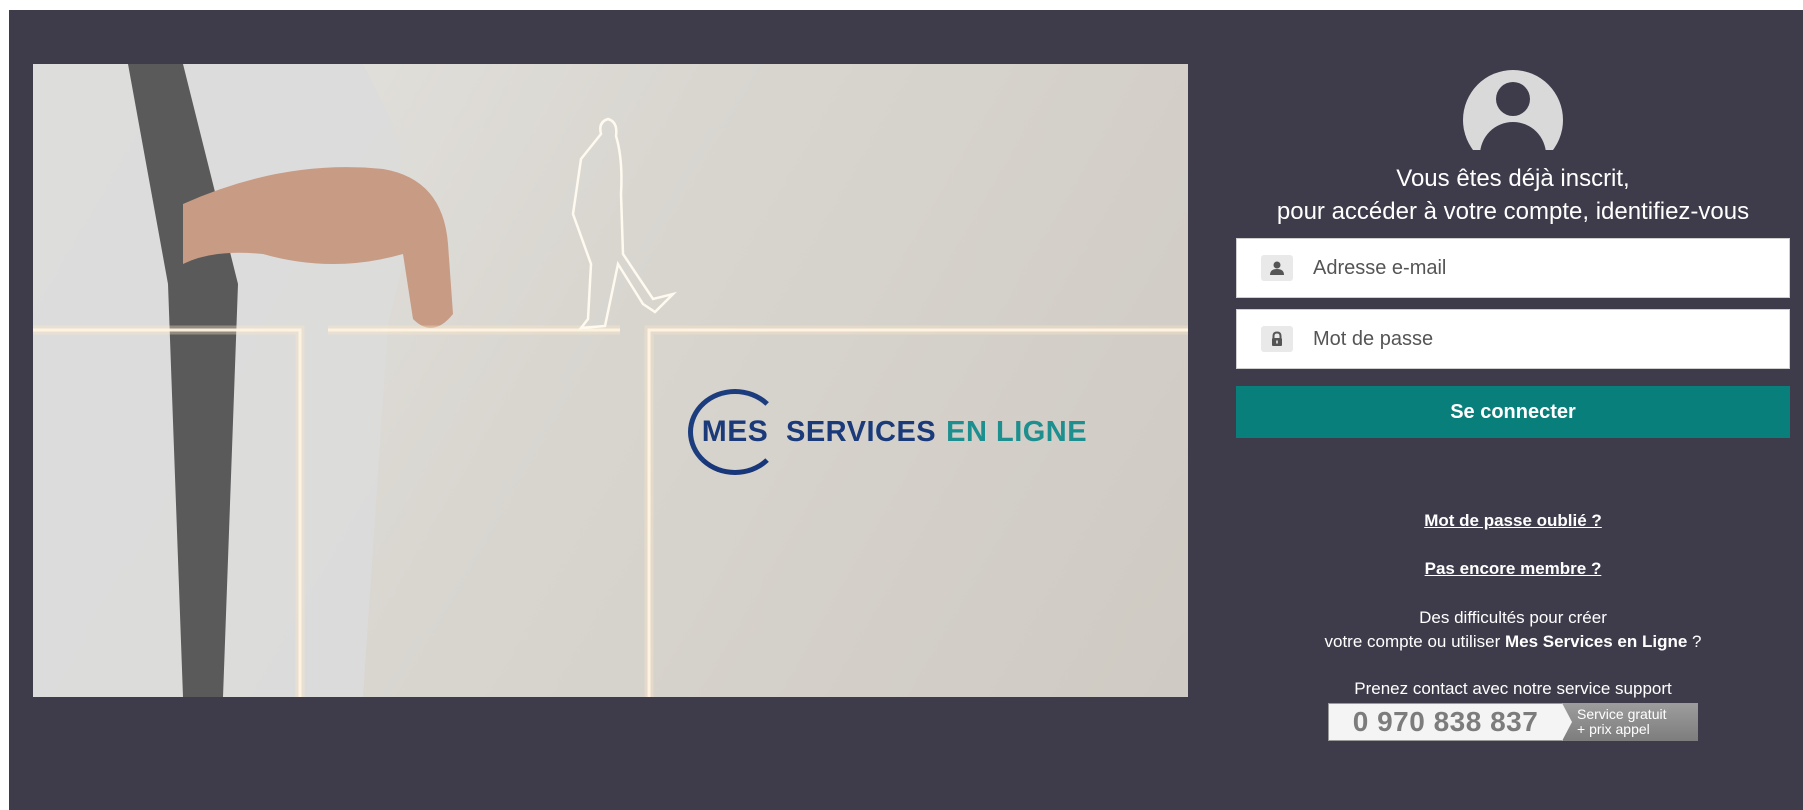  Describe the element at coordinates (1277, 339) in the screenshot. I see `lock-icon` at that location.